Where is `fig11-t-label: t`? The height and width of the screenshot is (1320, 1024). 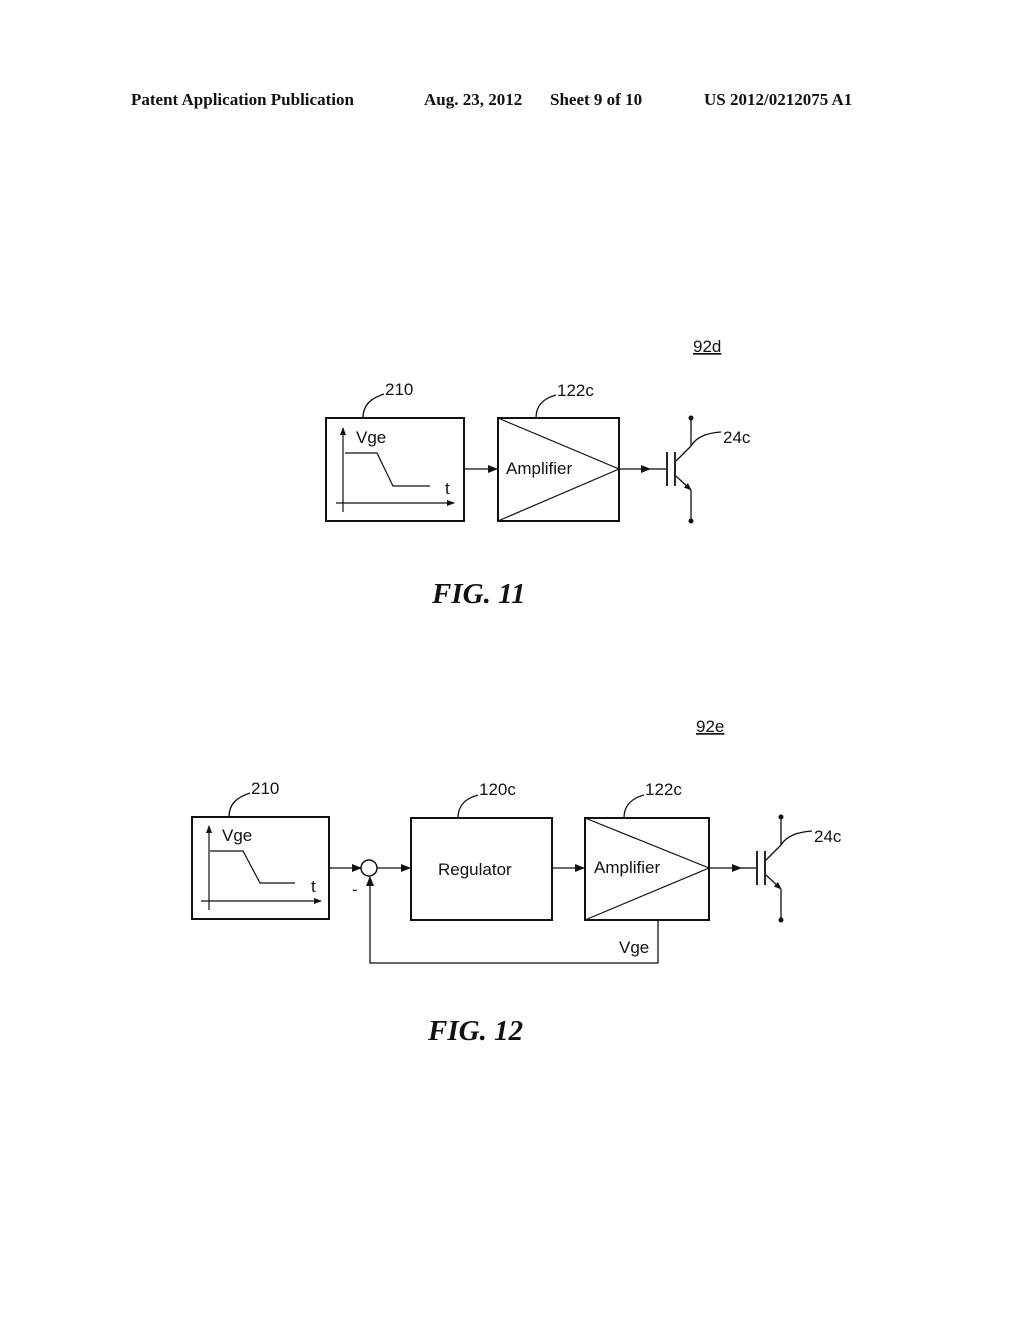 fig11-t-label: t is located at coordinates (447, 488).